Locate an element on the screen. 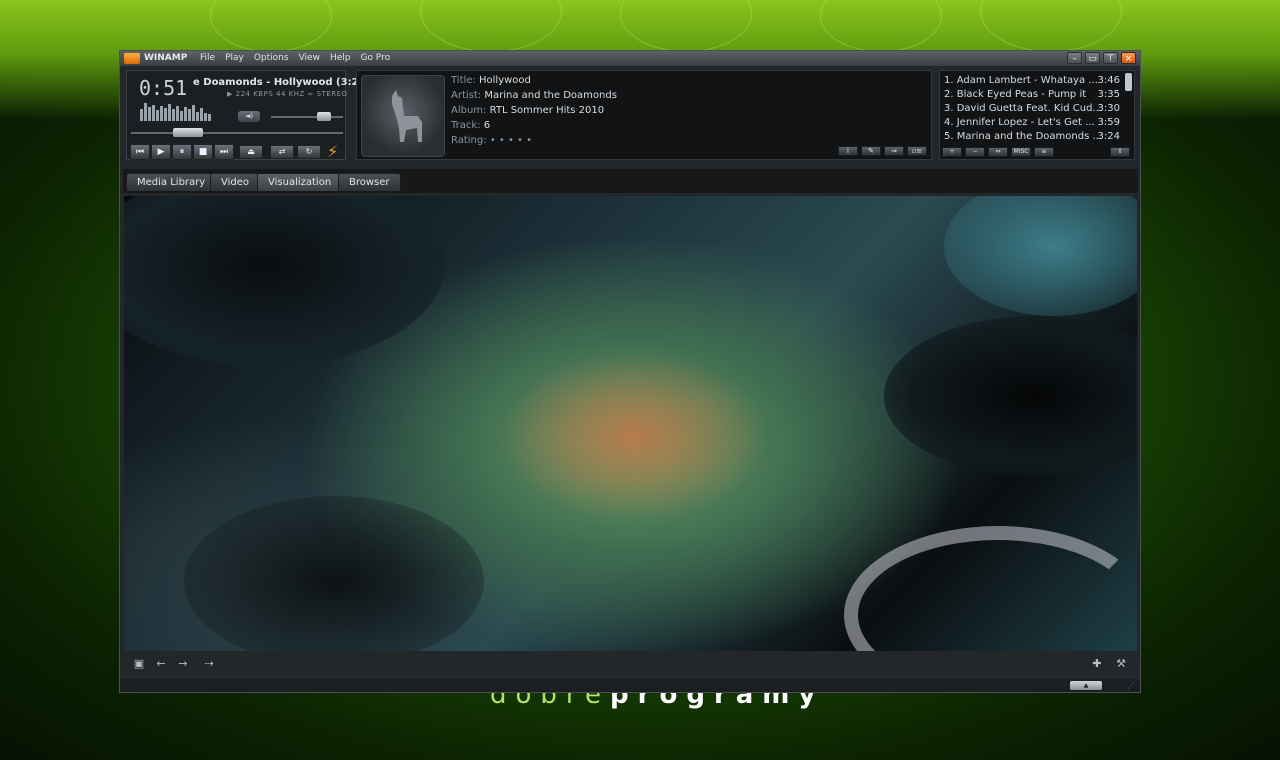  stop-button: ■ is located at coordinates (203, 152).